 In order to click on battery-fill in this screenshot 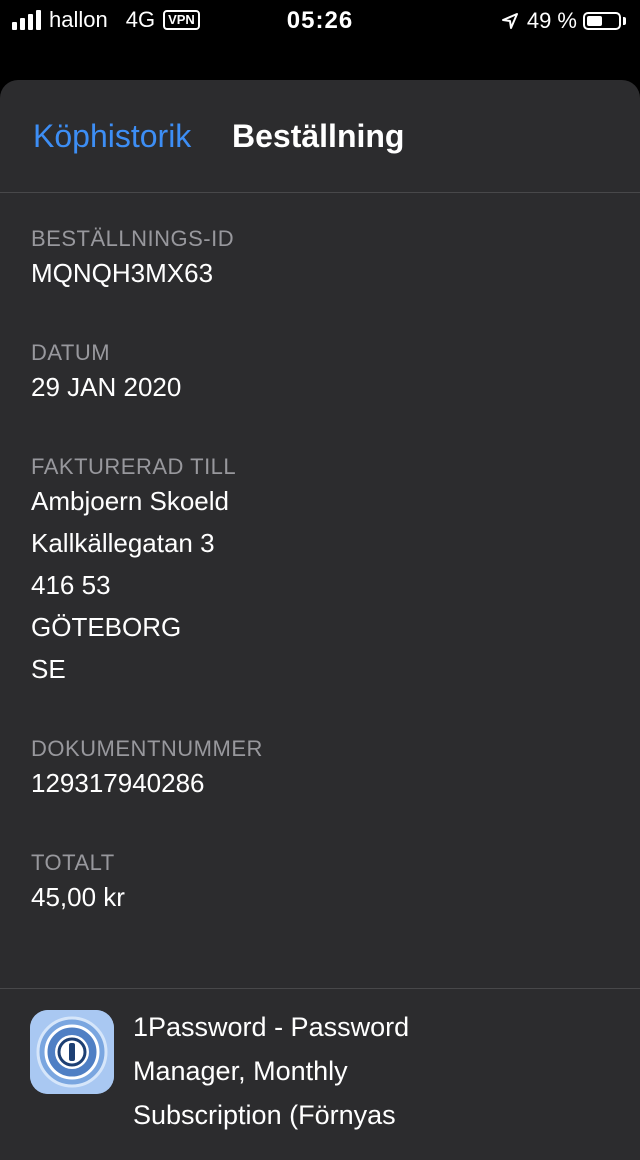, I will do `click(594, 21)`.